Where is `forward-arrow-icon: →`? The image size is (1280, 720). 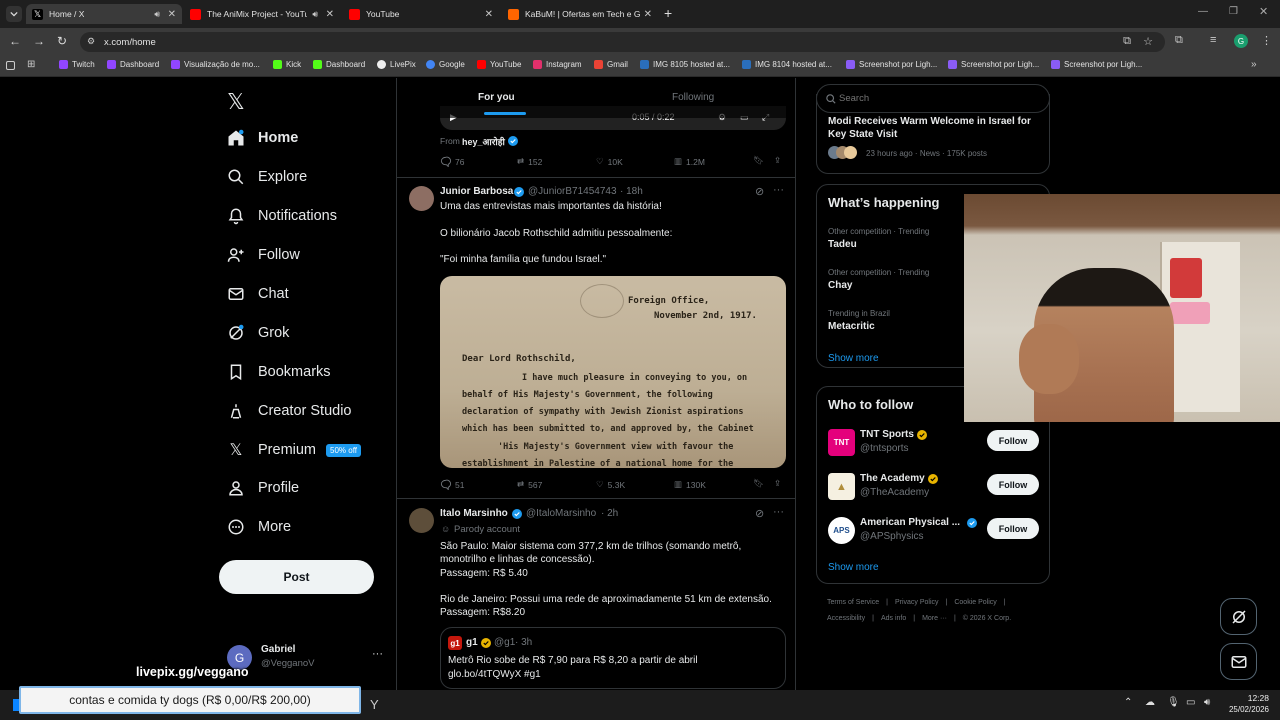
forward-arrow-icon: → is located at coordinates (39, 41).